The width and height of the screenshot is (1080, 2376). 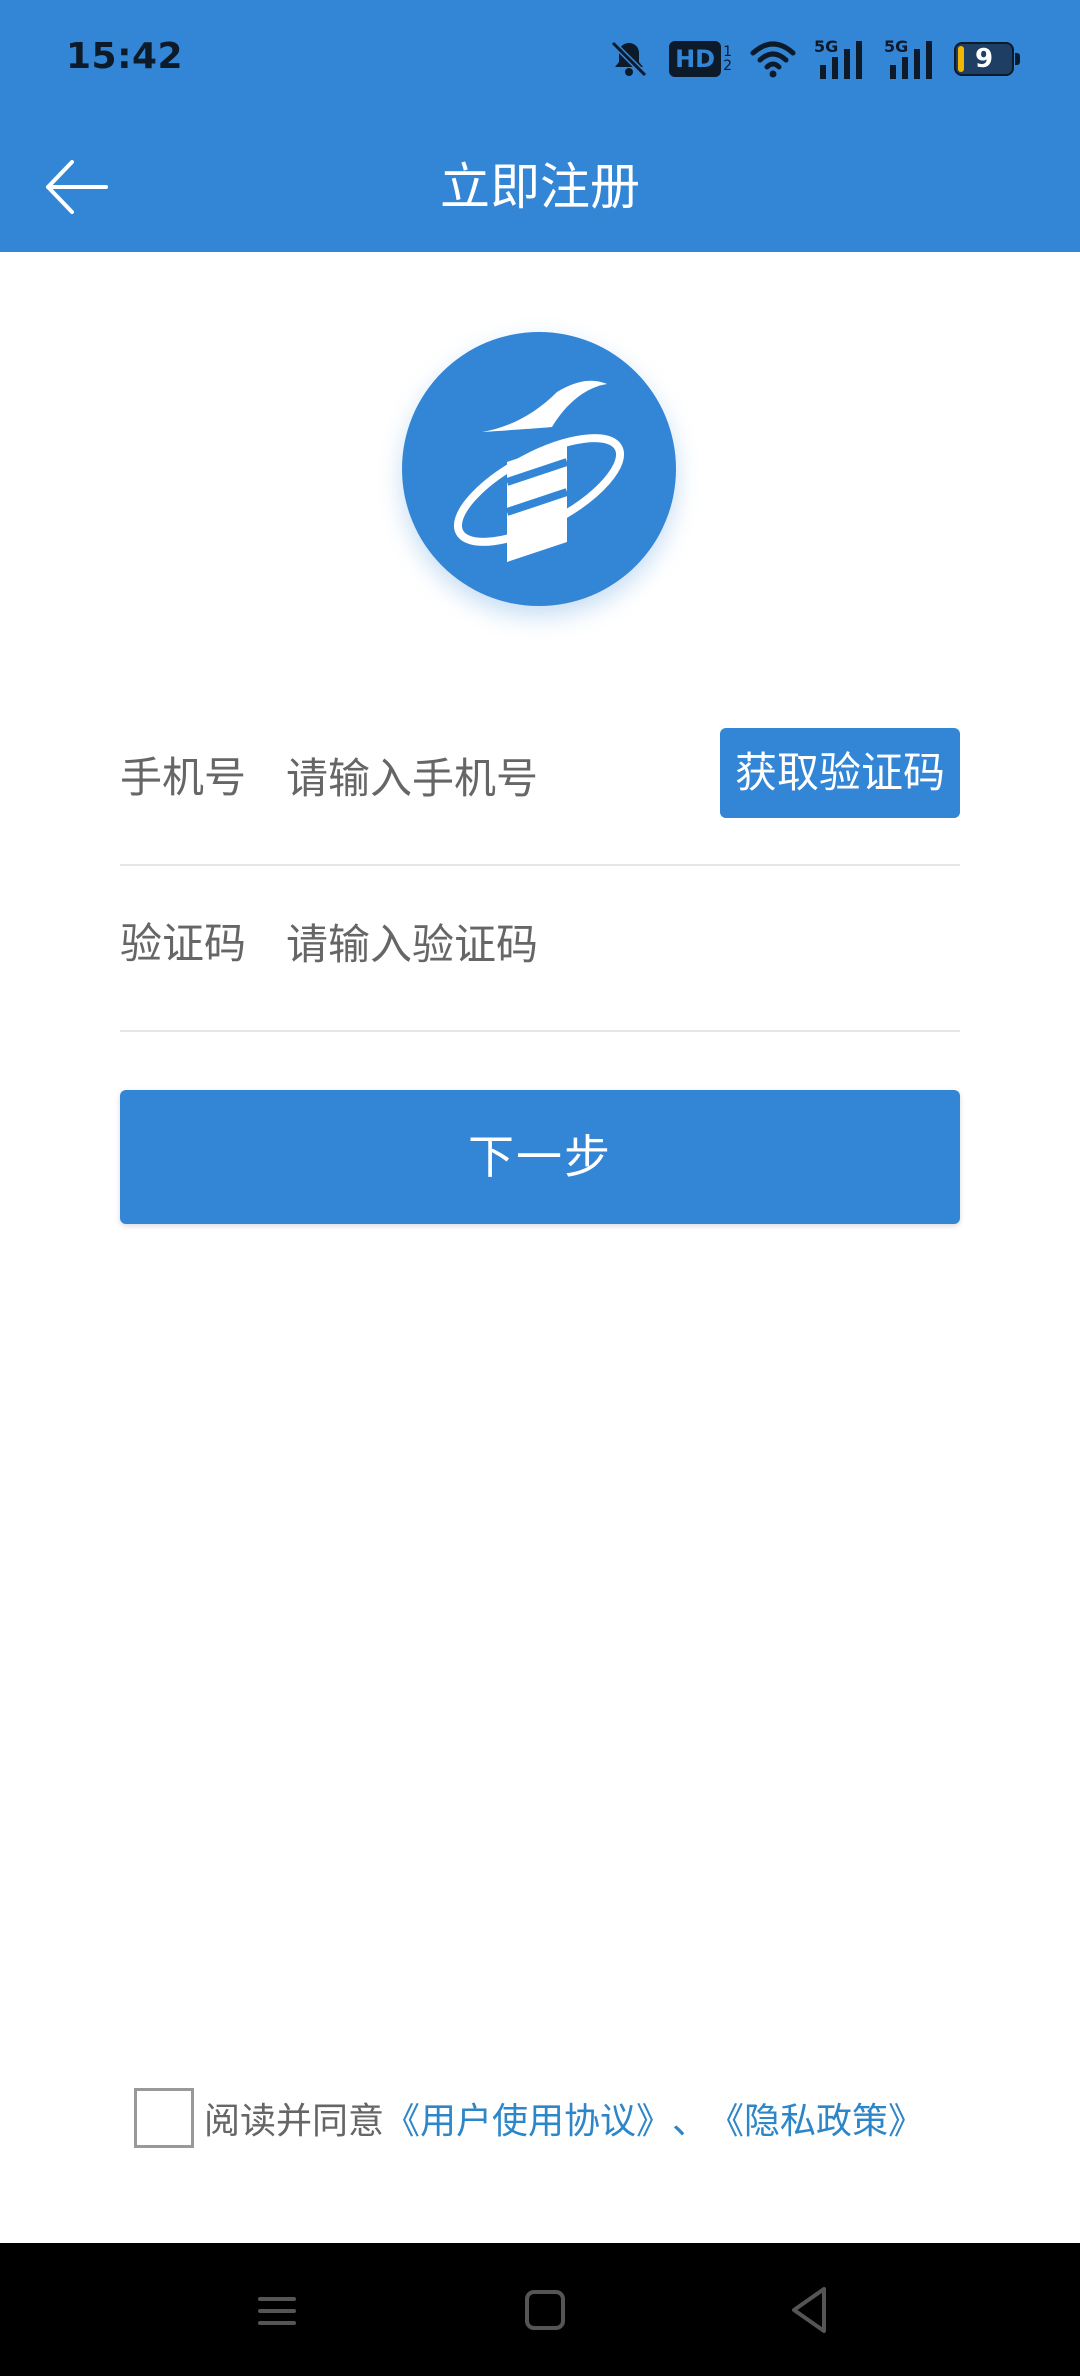 I want to click on back-triangle-icon, so click(x=809, y=2310).